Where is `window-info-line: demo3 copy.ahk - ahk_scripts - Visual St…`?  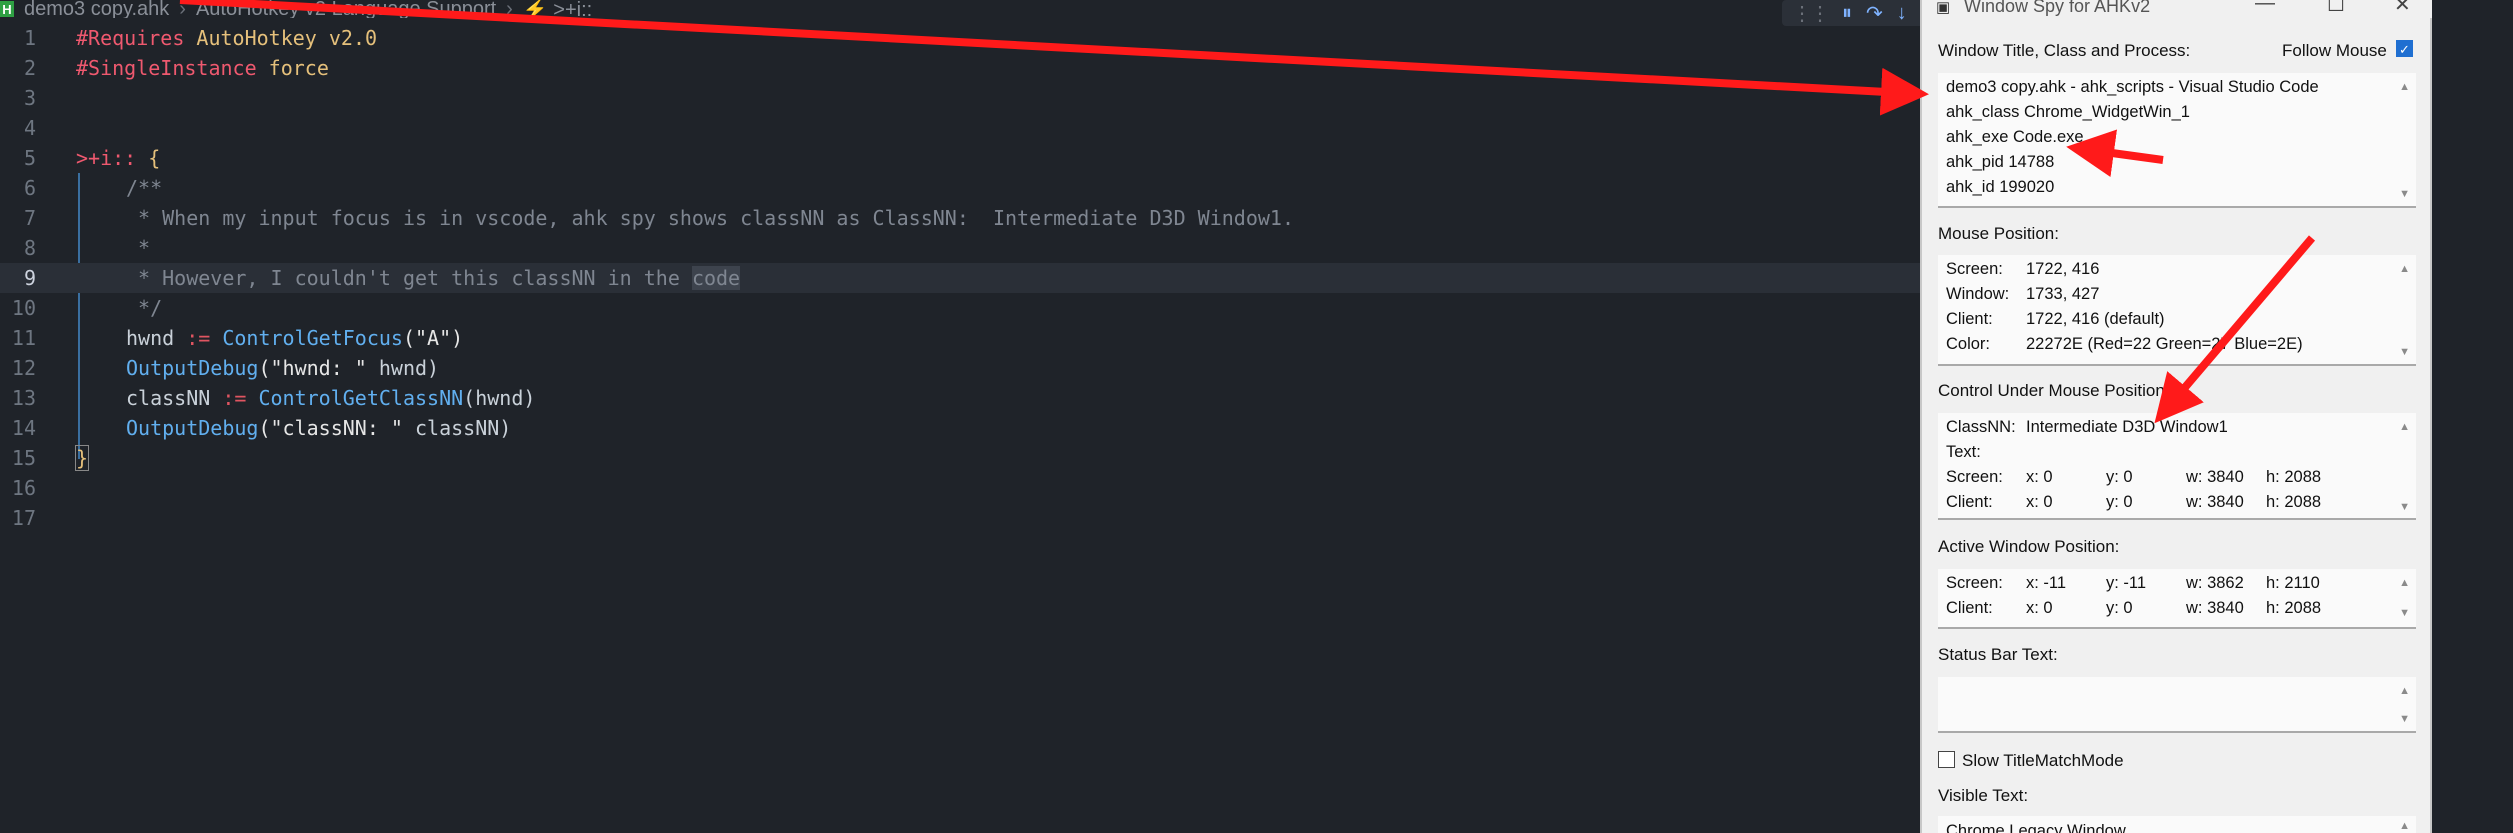 window-info-line: demo3 copy.ahk - ahk_scripts - Visual St… is located at coordinates (2132, 87).